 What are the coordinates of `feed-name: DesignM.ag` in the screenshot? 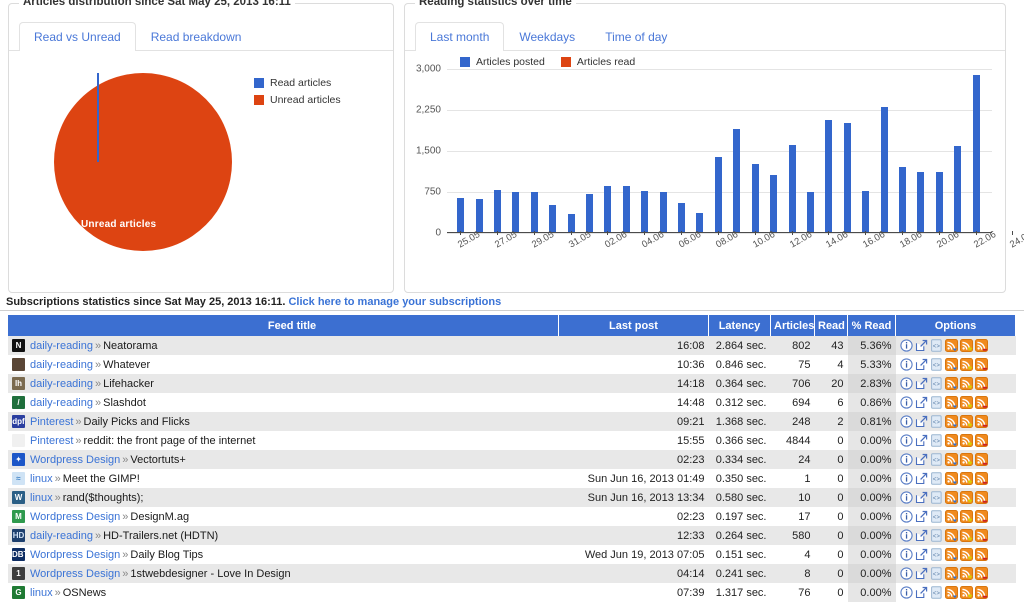 It's located at (159, 517).